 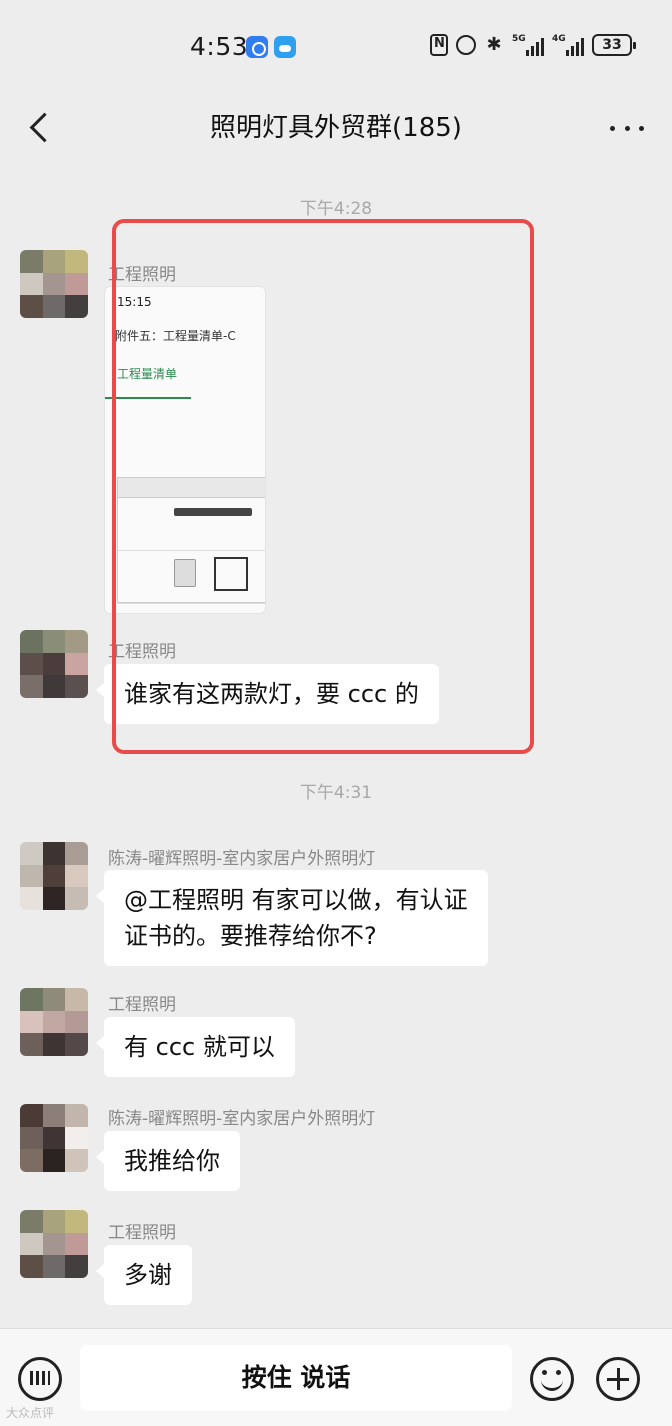 What do you see at coordinates (494, 44) in the screenshot?
I see `bluetooth-icon: ✱` at bounding box center [494, 44].